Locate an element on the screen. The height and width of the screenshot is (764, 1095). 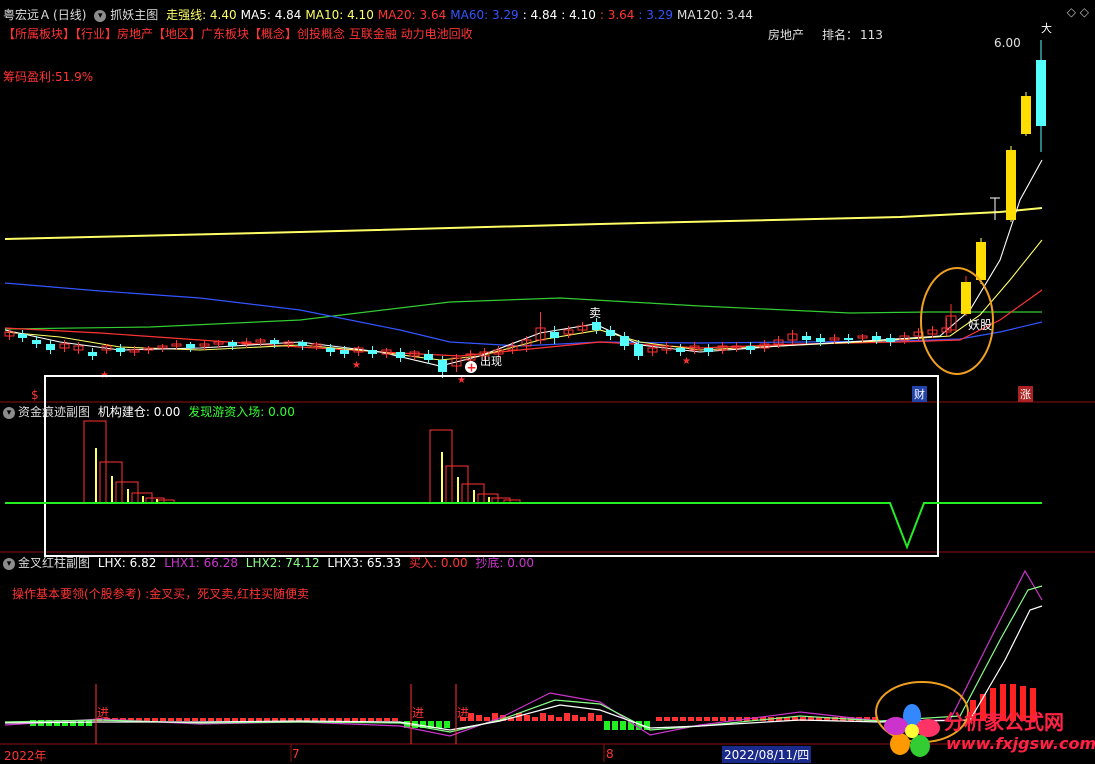
strong-line is located at coordinates (523, 223).